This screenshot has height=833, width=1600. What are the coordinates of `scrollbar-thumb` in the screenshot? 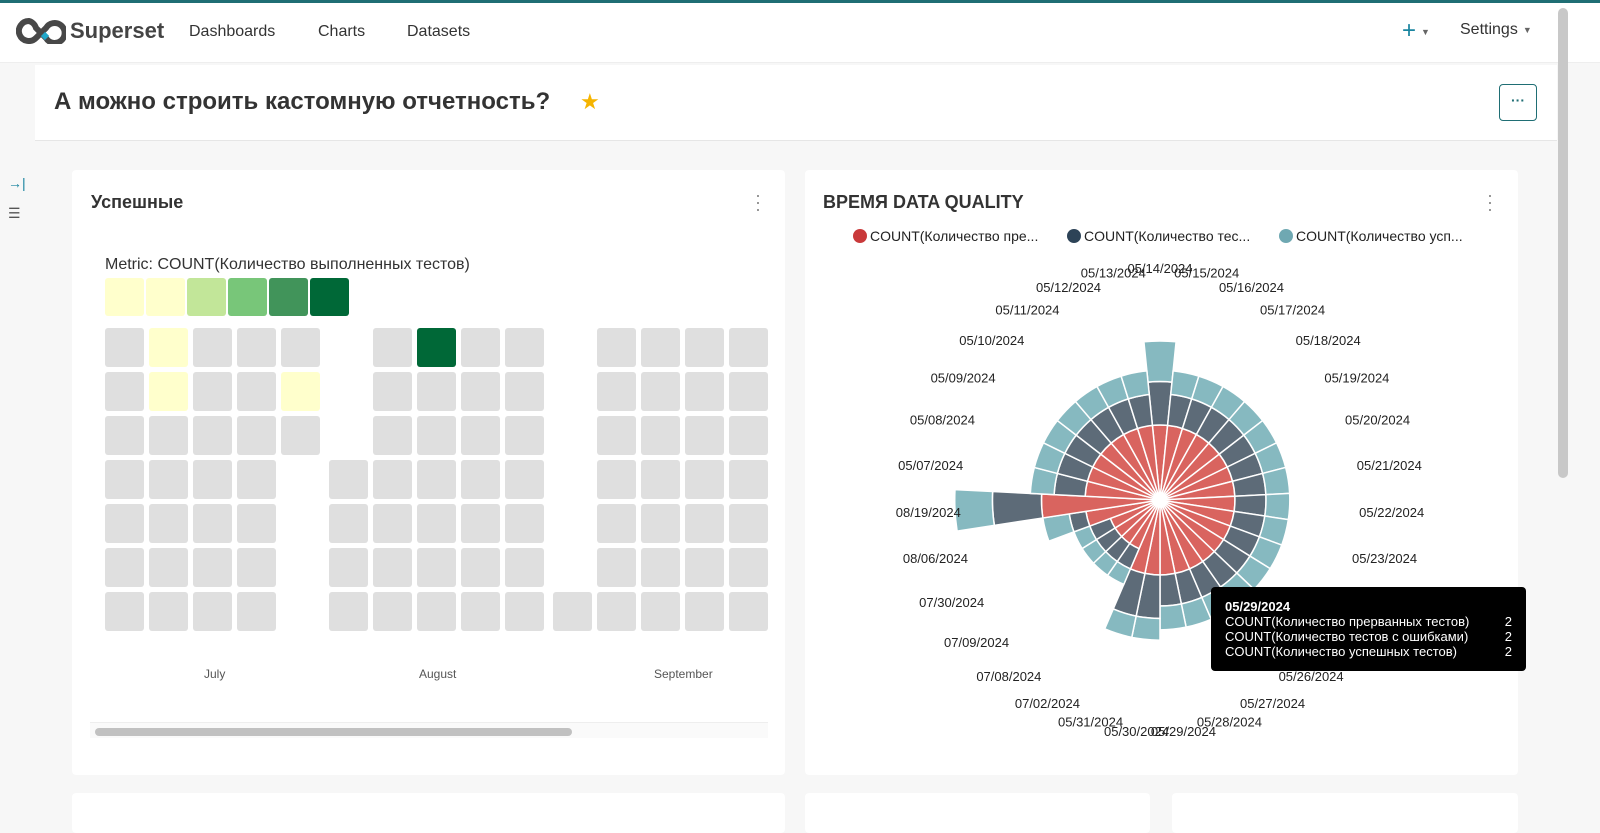 It's located at (333, 732).